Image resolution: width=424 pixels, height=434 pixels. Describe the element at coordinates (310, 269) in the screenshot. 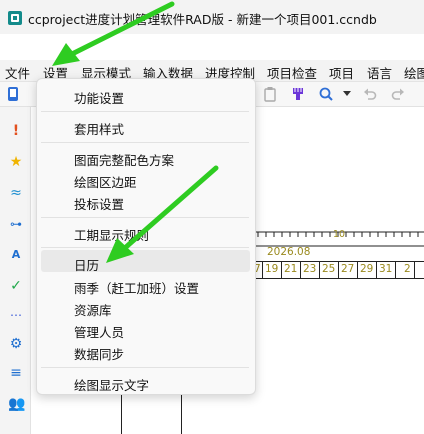

I see `day-label: 23` at that location.